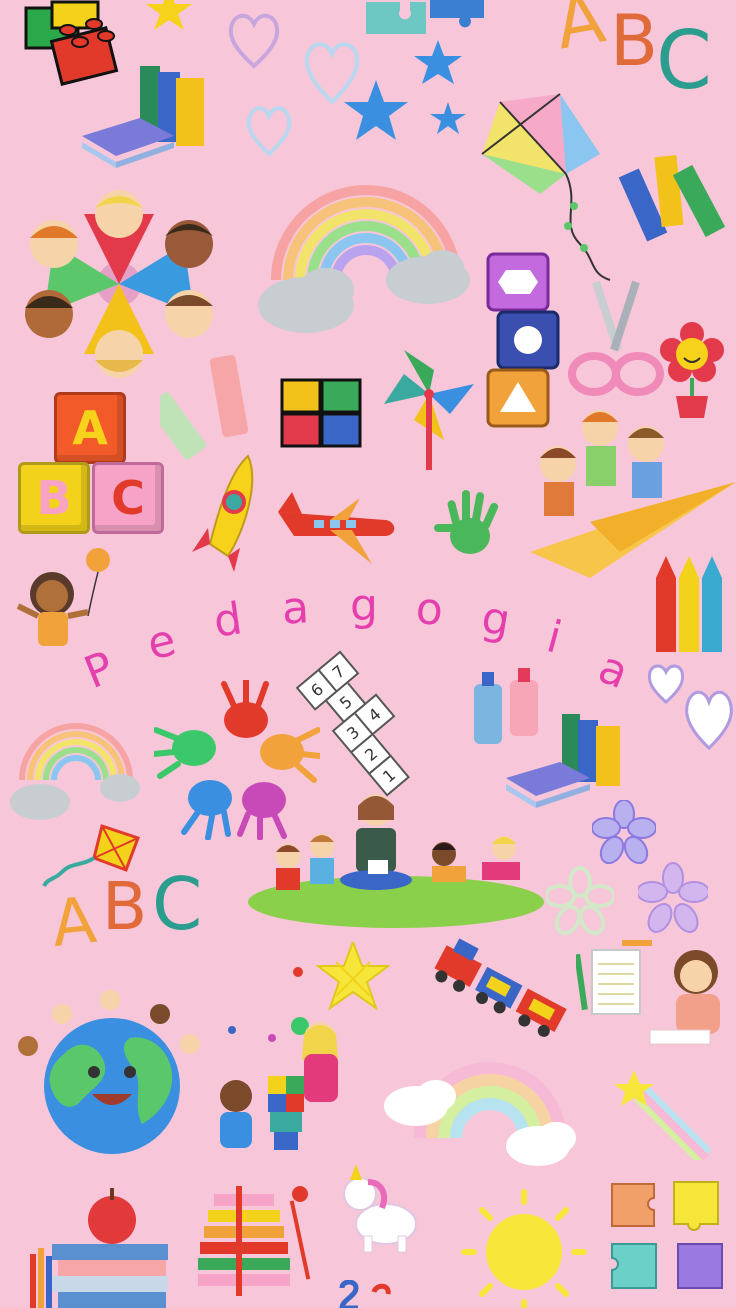 This screenshot has height=1308, width=736. I want to click on earth-with-kids-icon, so click(109, 1072).